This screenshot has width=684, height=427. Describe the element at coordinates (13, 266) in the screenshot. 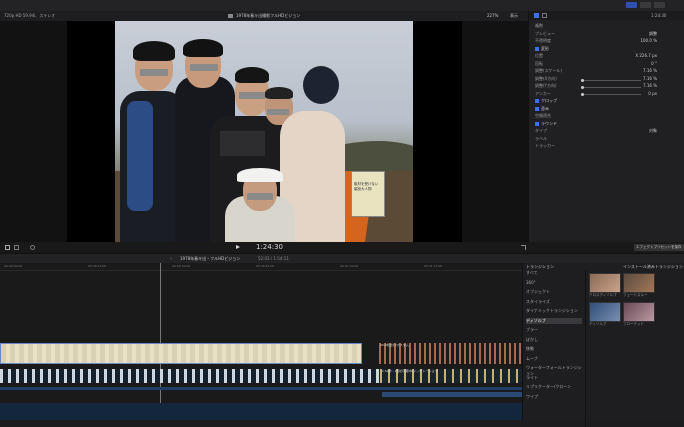

I see `ruler-tick-label: 00:00:00:00` at that location.